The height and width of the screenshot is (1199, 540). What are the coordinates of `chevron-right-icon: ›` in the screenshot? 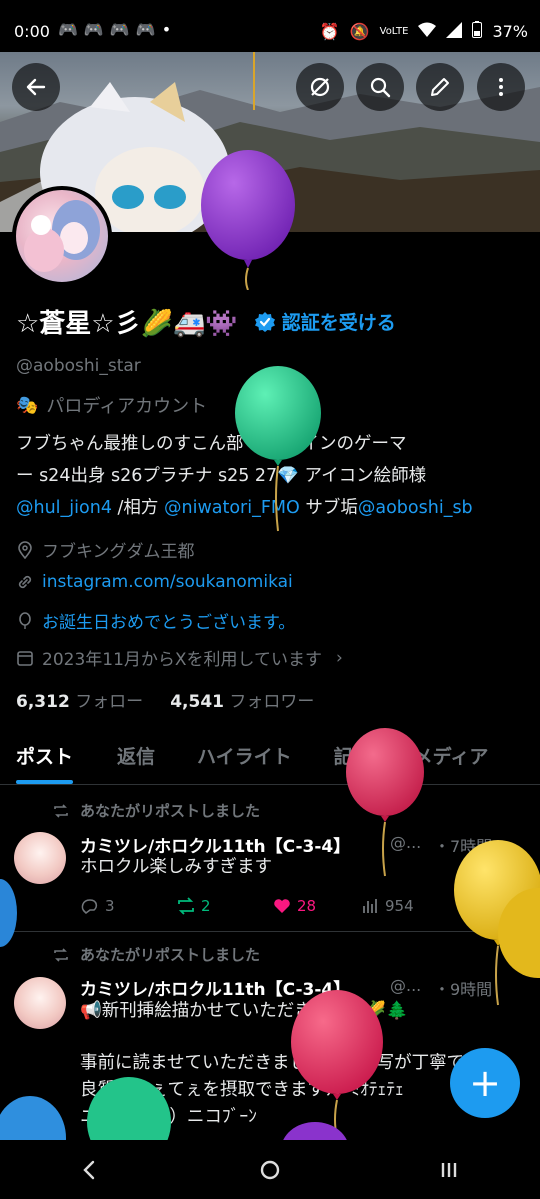 It's located at (339, 657).